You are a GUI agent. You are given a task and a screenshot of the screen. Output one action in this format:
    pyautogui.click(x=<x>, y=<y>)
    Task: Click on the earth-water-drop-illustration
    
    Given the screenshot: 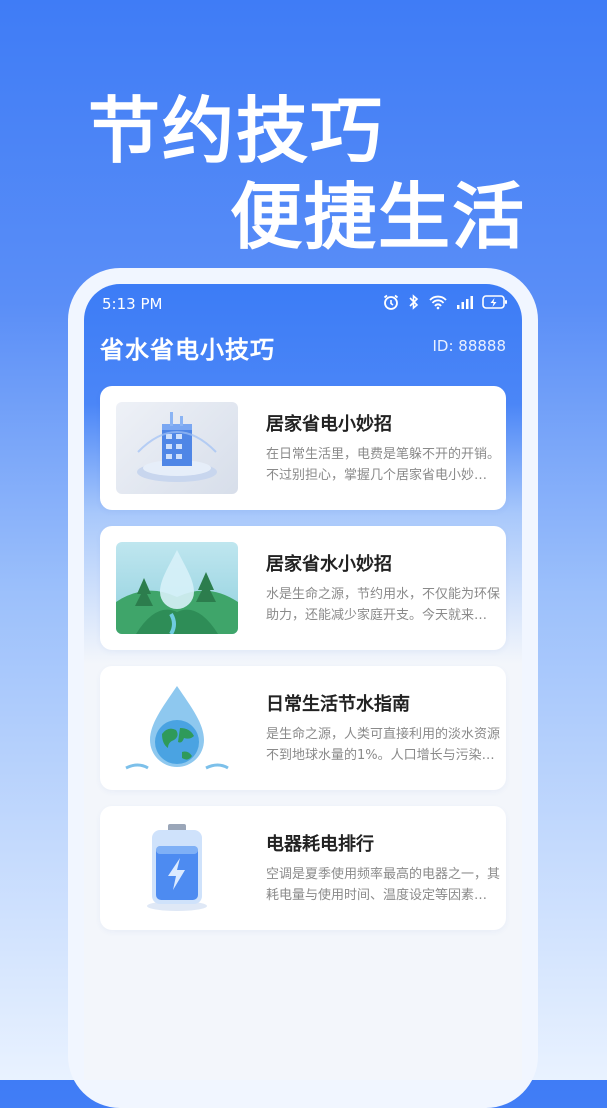 What is the action you would take?
    pyautogui.click(x=177, y=728)
    